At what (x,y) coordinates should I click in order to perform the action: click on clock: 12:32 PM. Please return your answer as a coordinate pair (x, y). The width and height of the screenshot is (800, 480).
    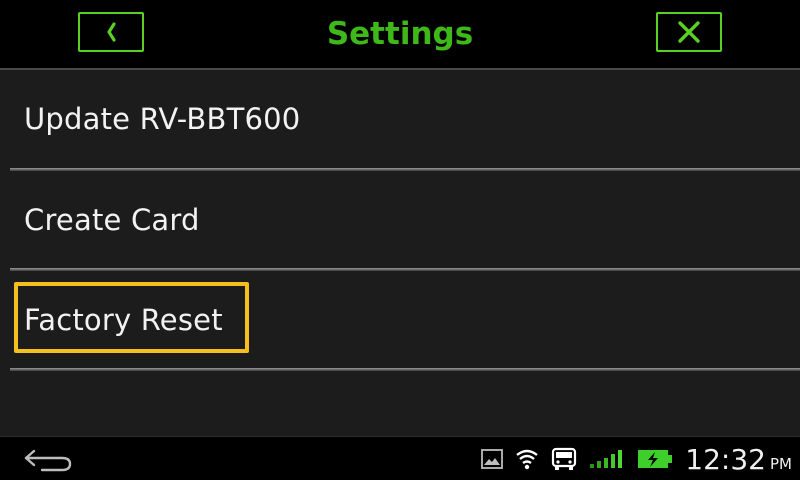
    Looking at the image, I should click on (738, 459).